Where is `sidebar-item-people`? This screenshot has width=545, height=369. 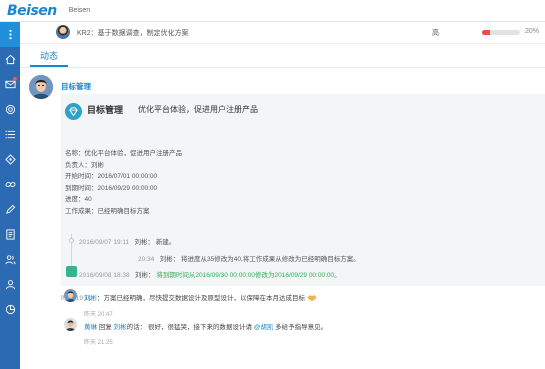
sidebar-item-people is located at coordinates (10, 259).